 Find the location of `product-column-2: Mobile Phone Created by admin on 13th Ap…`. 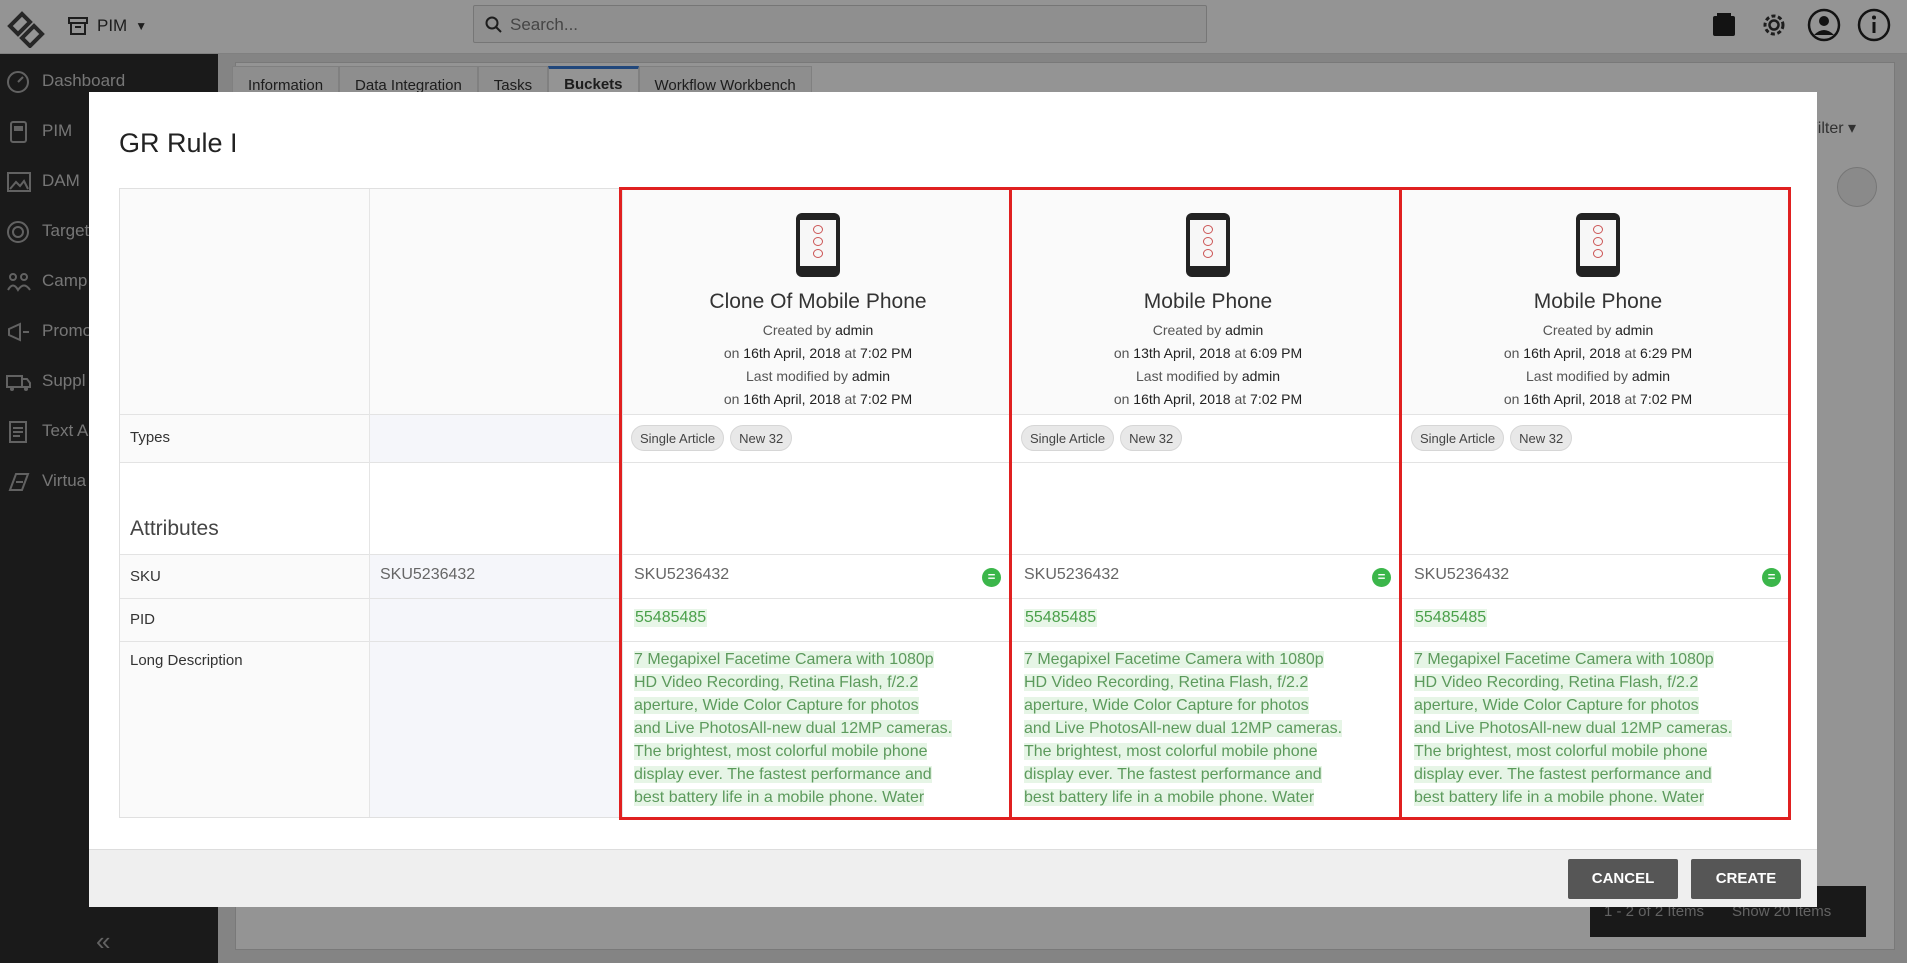

product-column-2: Mobile Phone Created by admin on 13th Ap… is located at coordinates (1208, 503).